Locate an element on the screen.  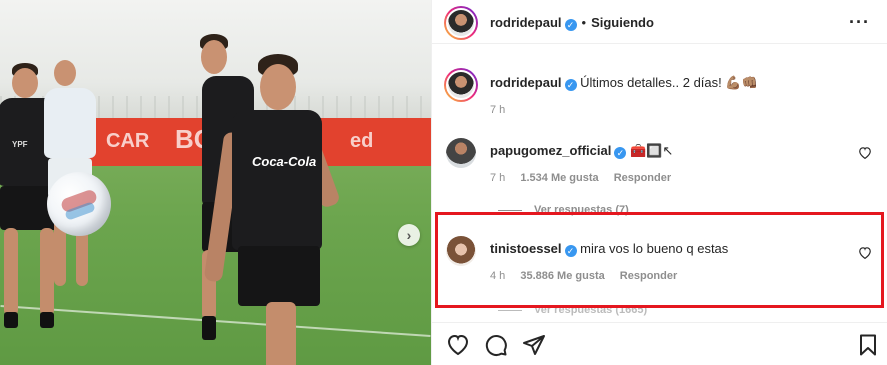
more-options-icon: ··· is located at coordinates (859, 22).